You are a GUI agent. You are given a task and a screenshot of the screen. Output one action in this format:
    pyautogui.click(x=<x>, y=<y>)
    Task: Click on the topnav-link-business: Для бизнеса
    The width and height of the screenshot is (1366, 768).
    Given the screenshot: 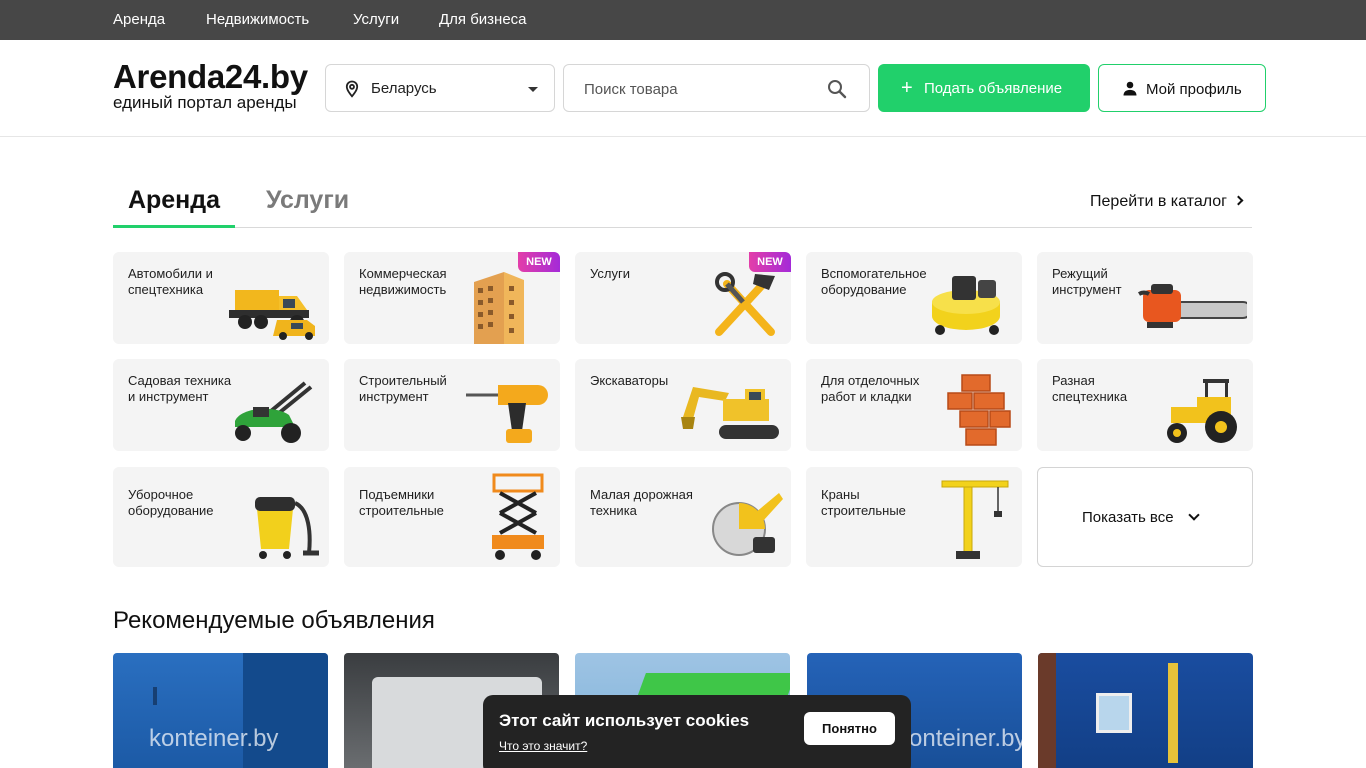 What is the action you would take?
    pyautogui.click(x=483, y=19)
    